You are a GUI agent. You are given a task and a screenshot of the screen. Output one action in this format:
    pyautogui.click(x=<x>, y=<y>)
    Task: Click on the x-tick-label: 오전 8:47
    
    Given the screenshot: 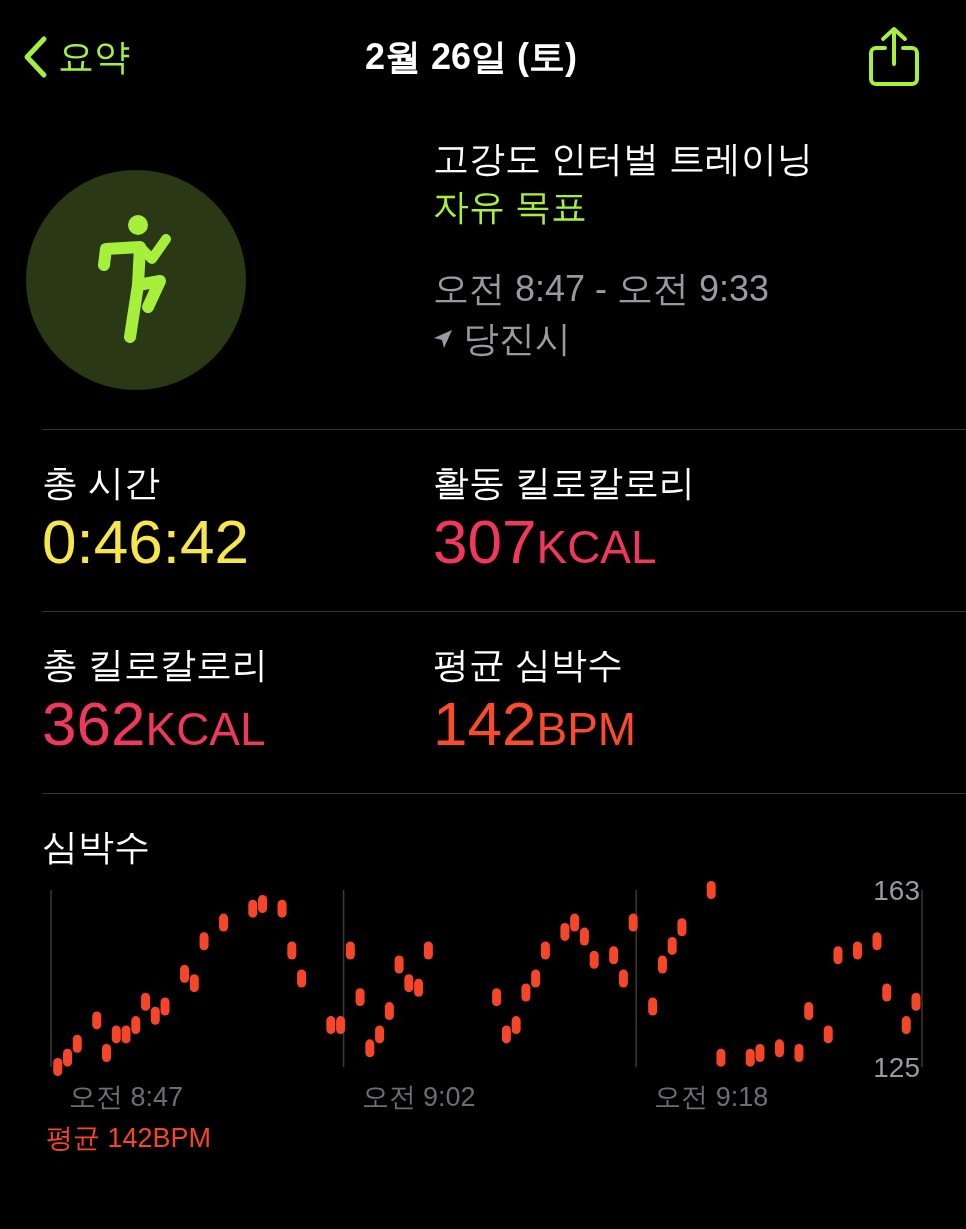 What is the action you would take?
    pyautogui.click(x=126, y=1097)
    